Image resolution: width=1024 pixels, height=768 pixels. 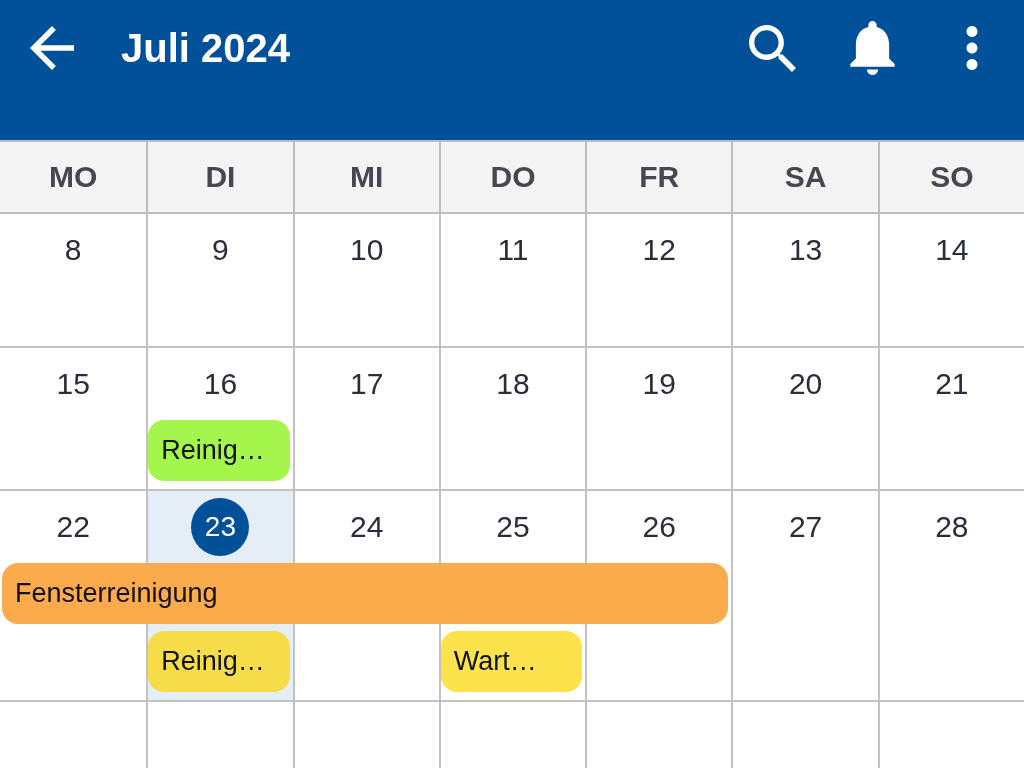 I want to click on day-number: 21, so click(x=952, y=384).